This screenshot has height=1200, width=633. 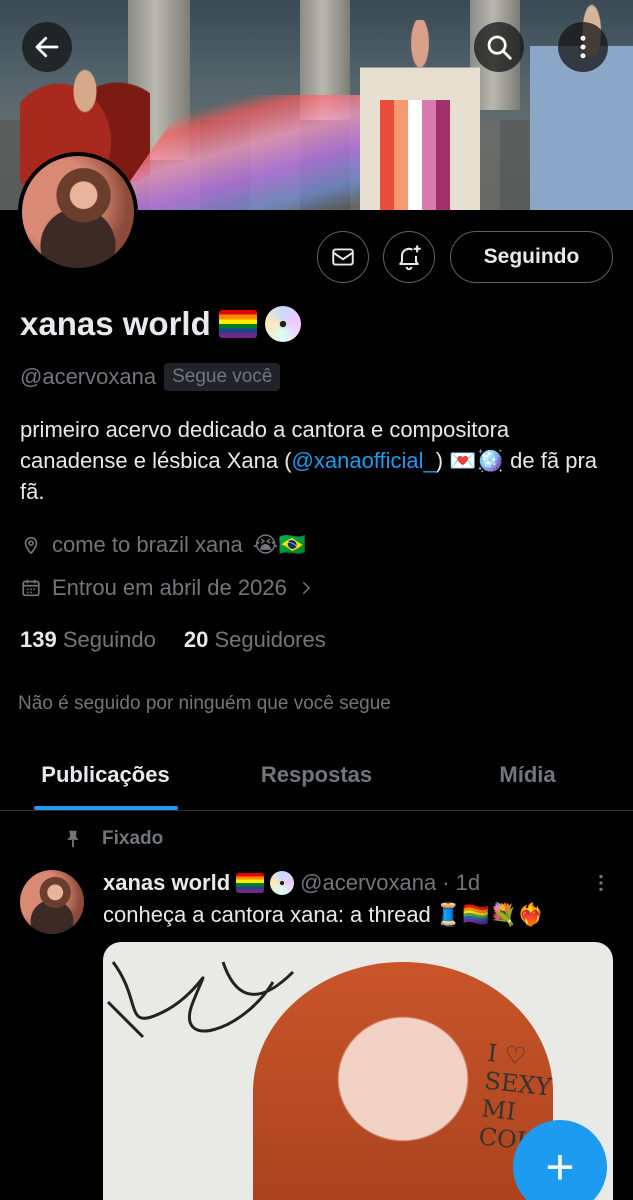 What do you see at coordinates (196, 639) in the screenshot?
I see `followers-count: 20` at bounding box center [196, 639].